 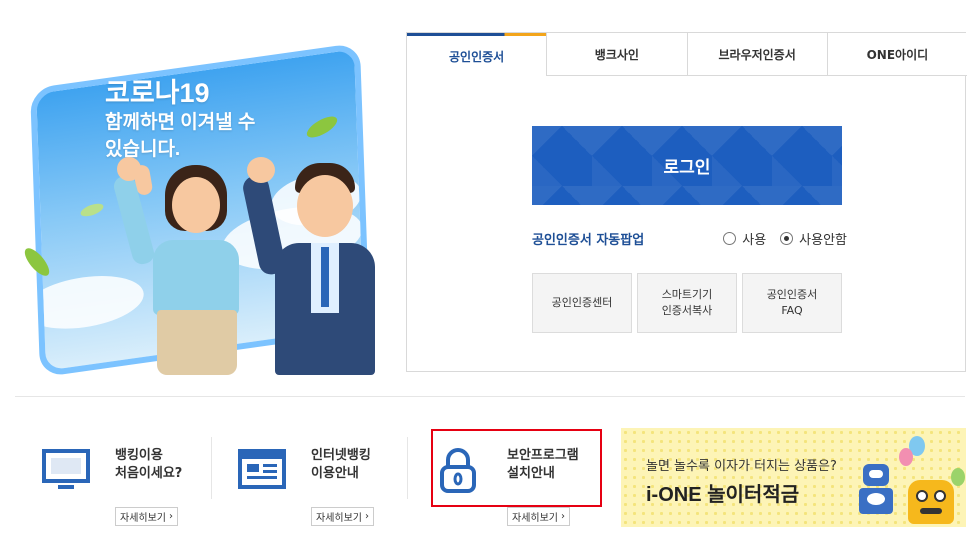 I want to click on radio-no-use, so click(x=787, y=238).